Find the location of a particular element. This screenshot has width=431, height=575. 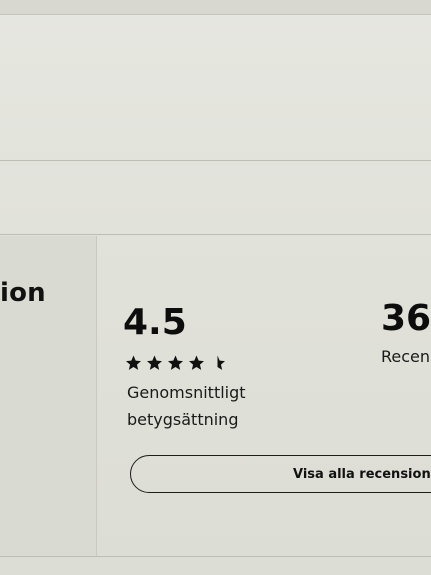

review-count-label: Recen is located at coordinates (406, 356).